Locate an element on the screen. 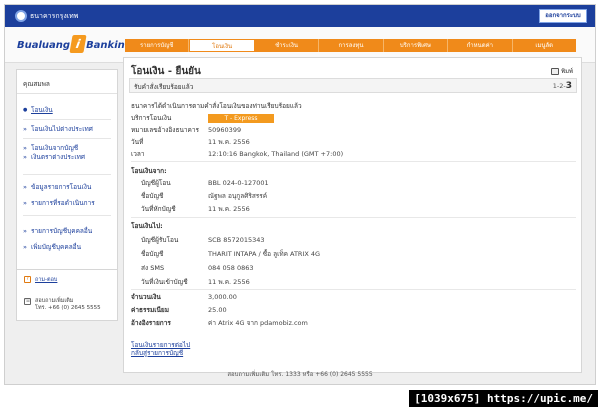  status-box: รับคำสั่งเรียบร้อยแล้ว 1-2-3 is located at coordinates (353, 85).